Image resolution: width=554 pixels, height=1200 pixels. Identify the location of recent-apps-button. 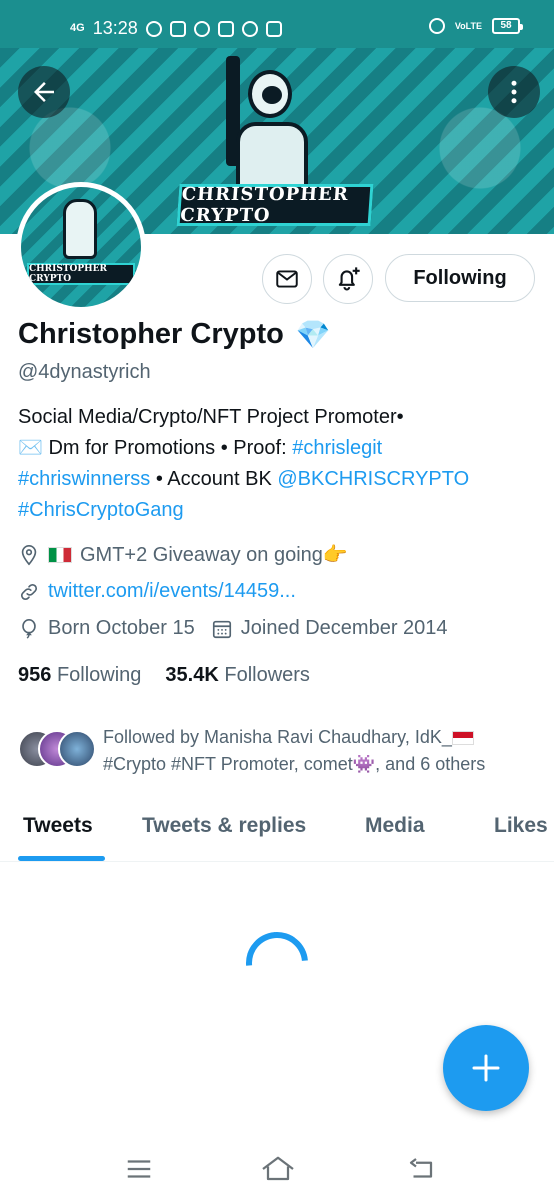
(139, 1172).